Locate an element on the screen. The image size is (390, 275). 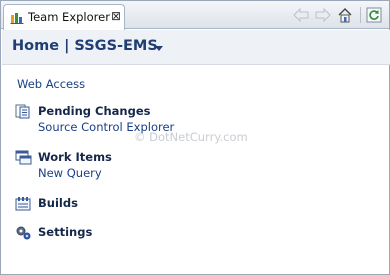
refresh-icon is located at coordinates (374, 15).